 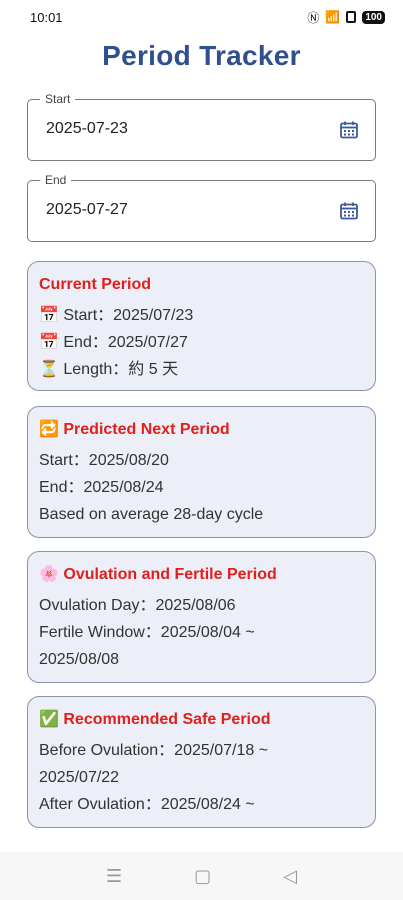 I want to click on end-date-value: 2025-07-27, so click(x=87, y=210).